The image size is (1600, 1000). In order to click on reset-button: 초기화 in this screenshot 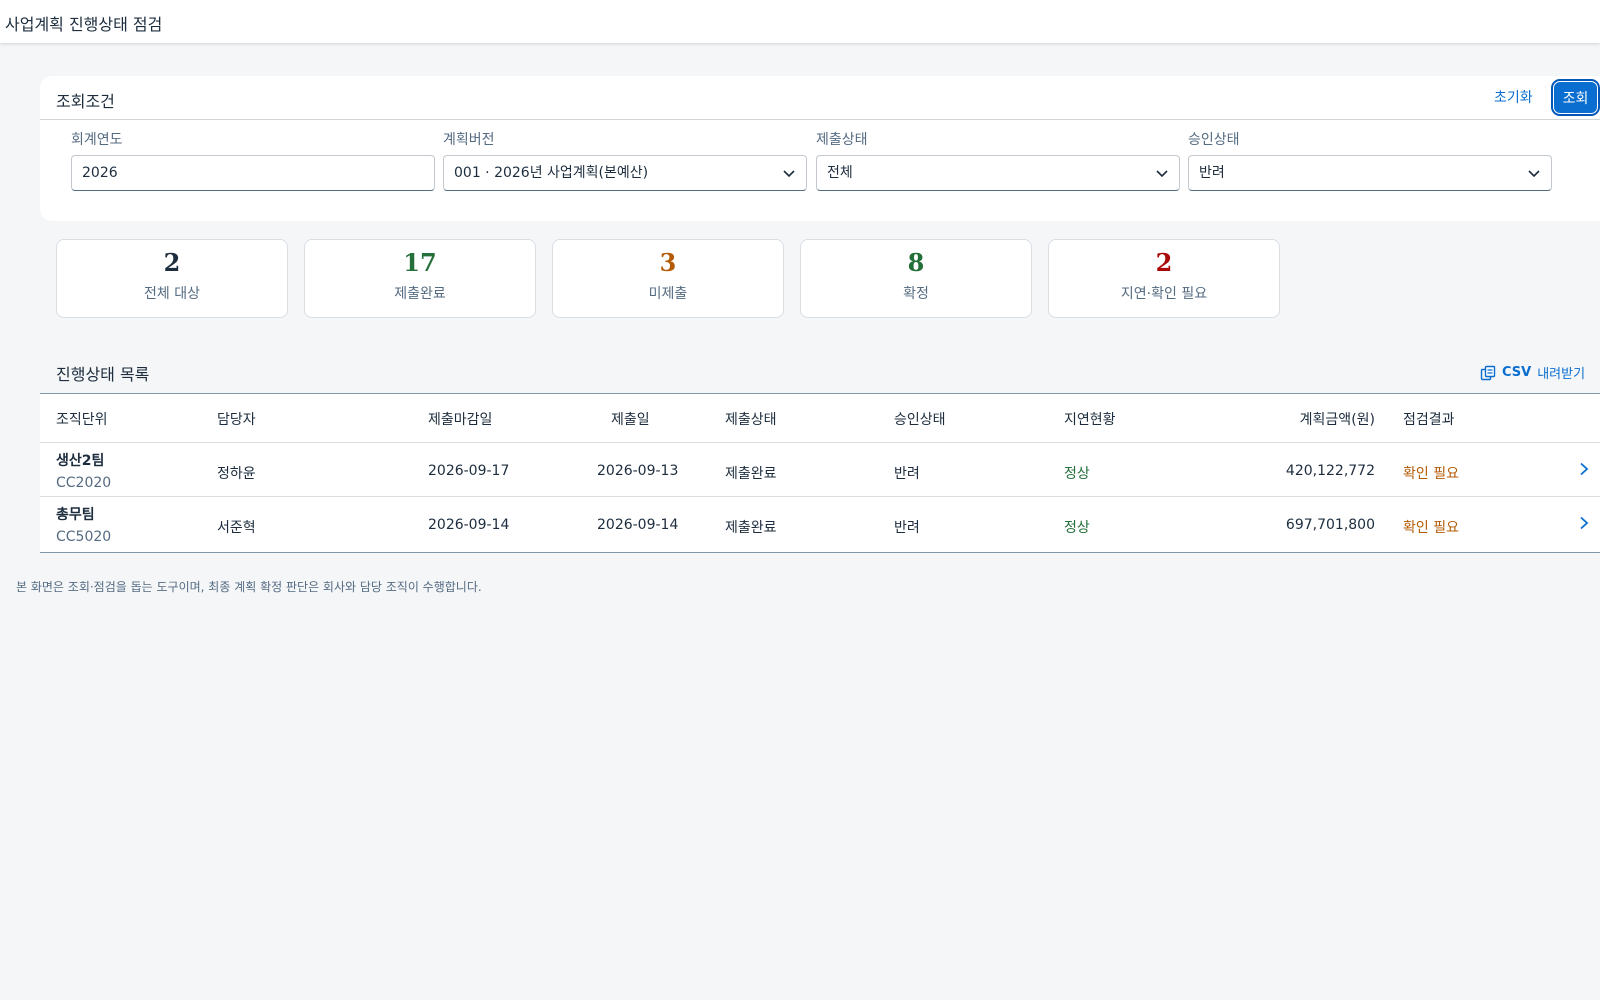, I will do `click(1513, 98)`.